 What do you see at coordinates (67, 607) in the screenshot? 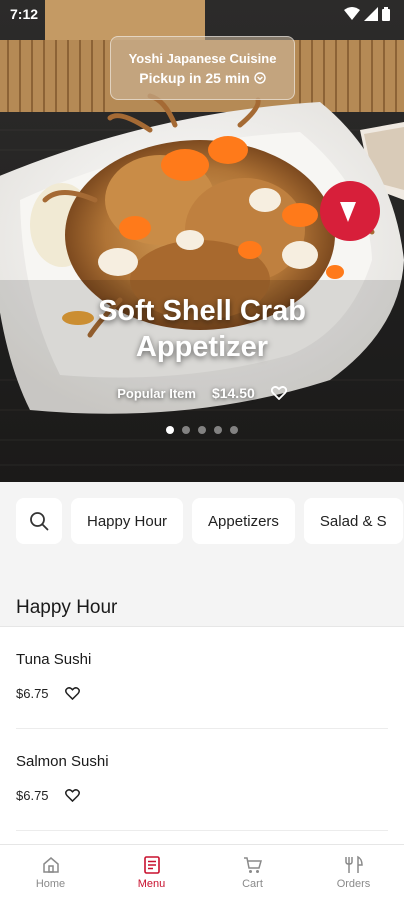
I see `section-title: Happy Hour` at bounding box center [67, 607].